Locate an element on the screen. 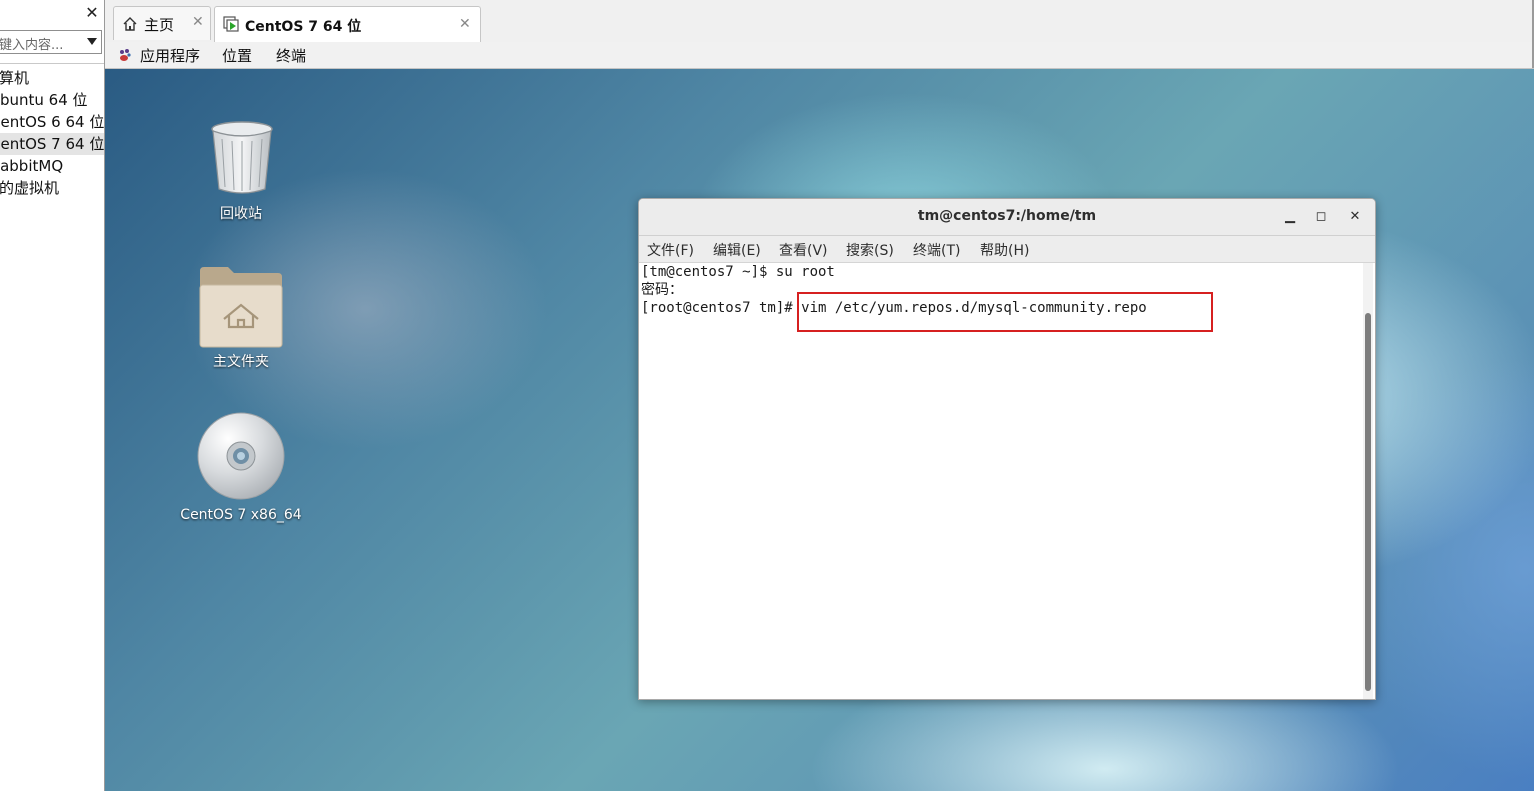  chevron-down-icon is located at coordinates (92, 41).